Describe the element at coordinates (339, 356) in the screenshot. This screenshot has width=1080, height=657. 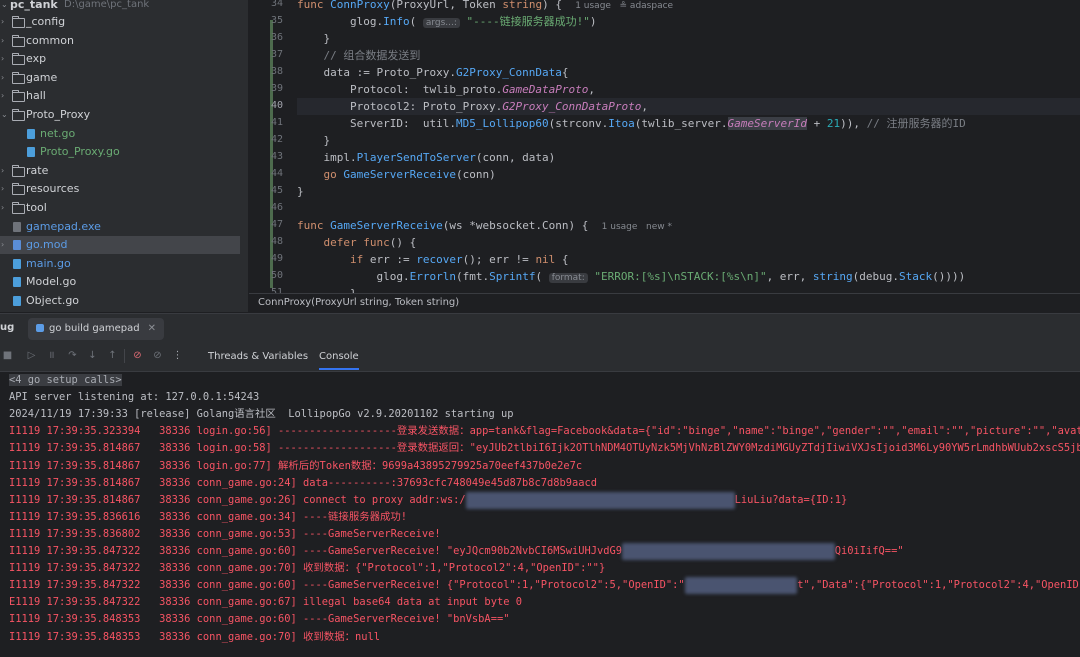
I see `tab-console: Console` at that location.